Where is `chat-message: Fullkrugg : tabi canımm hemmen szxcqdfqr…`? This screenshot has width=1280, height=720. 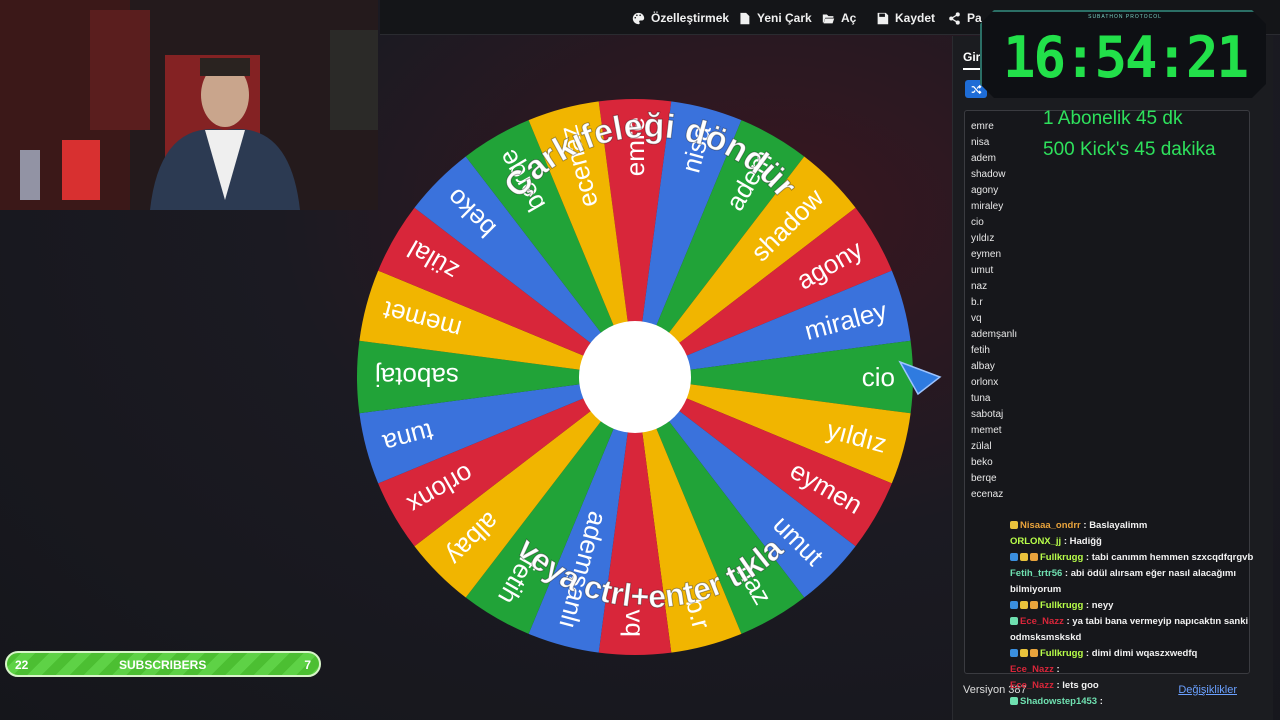
chat-message: Fullkrugg : tabi canımm hemmen szxcqdfqr… is located at coordinates (1141, 558).